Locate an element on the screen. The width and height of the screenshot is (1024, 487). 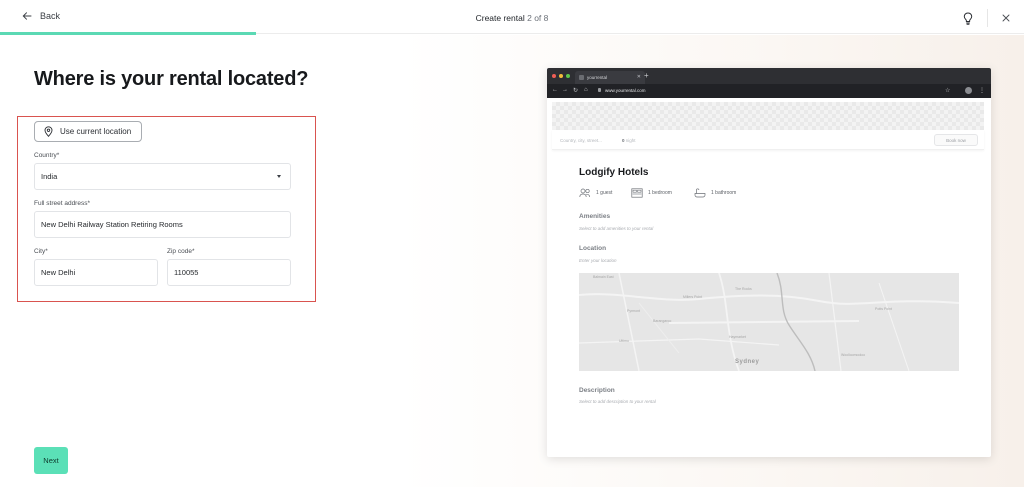
address-label: Full street address* is located at coordinates (62, 203).